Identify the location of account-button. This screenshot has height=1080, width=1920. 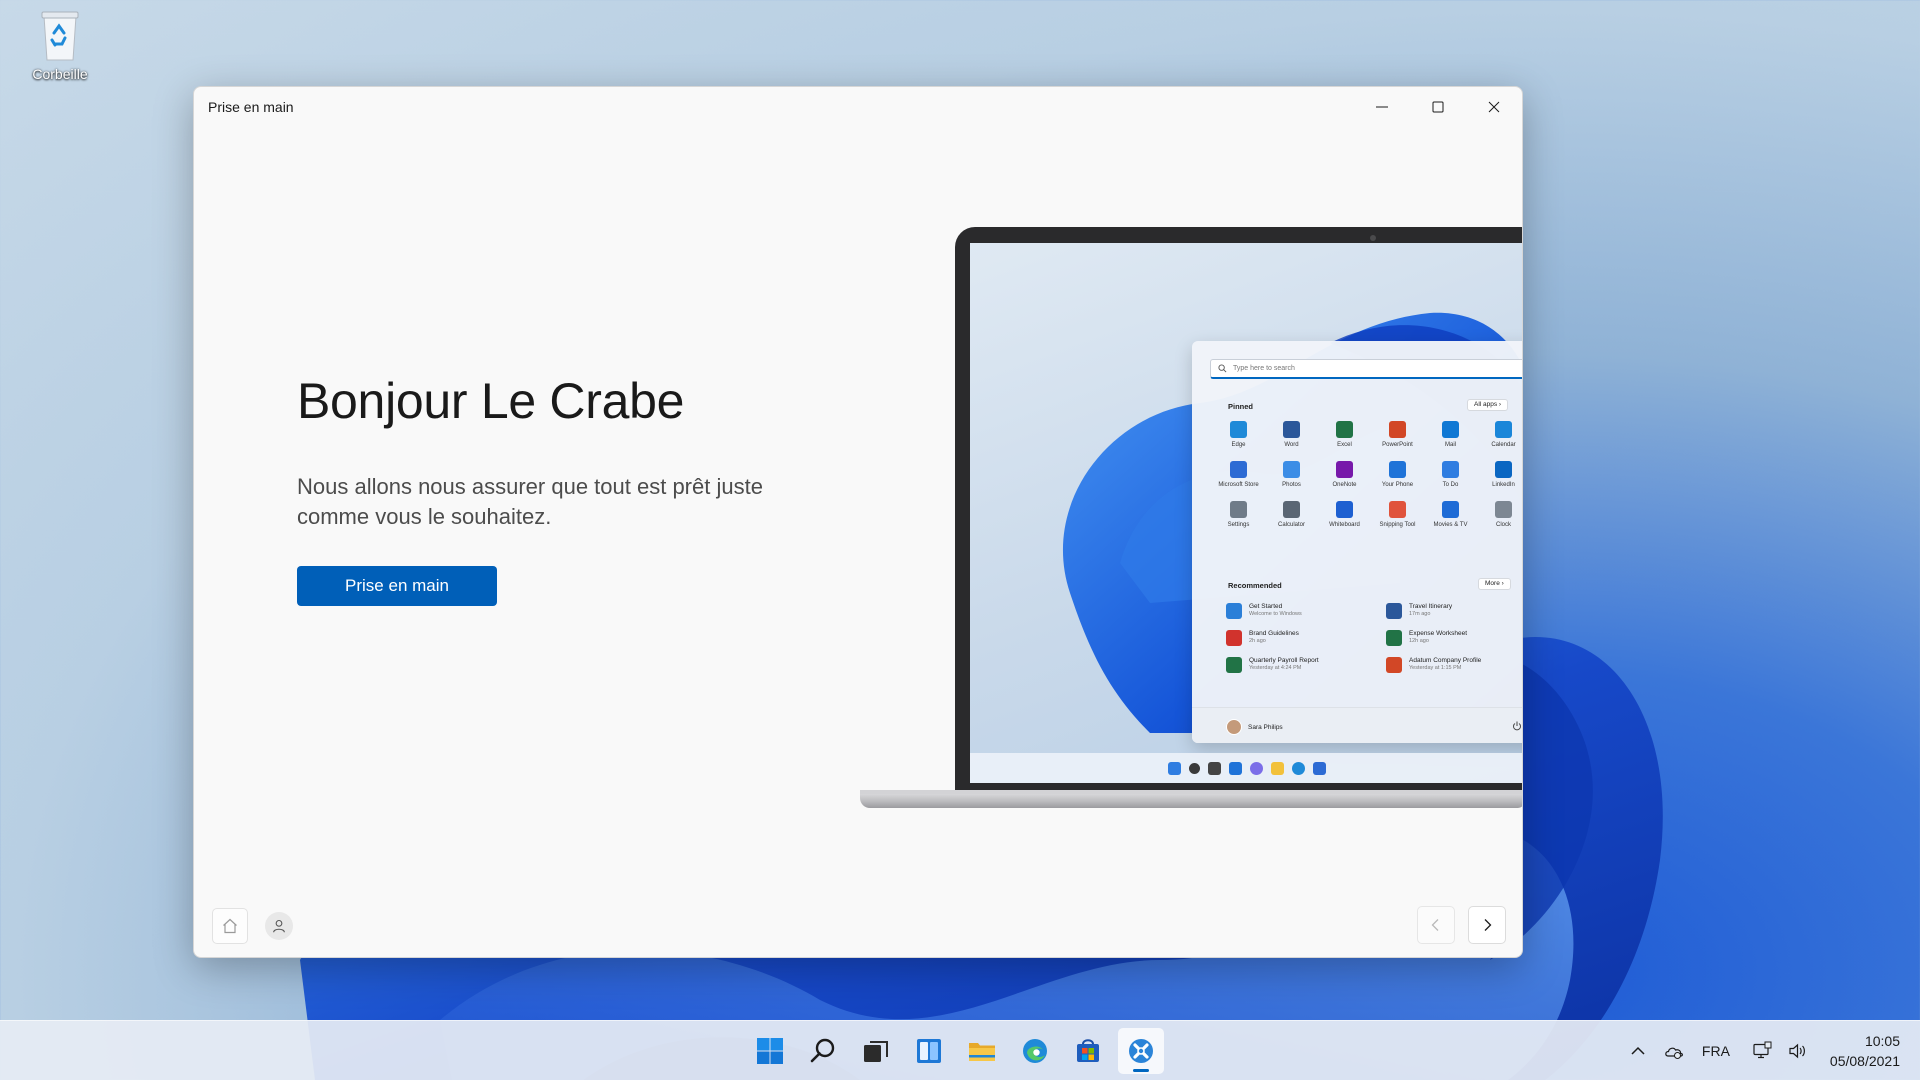
(279, 926).